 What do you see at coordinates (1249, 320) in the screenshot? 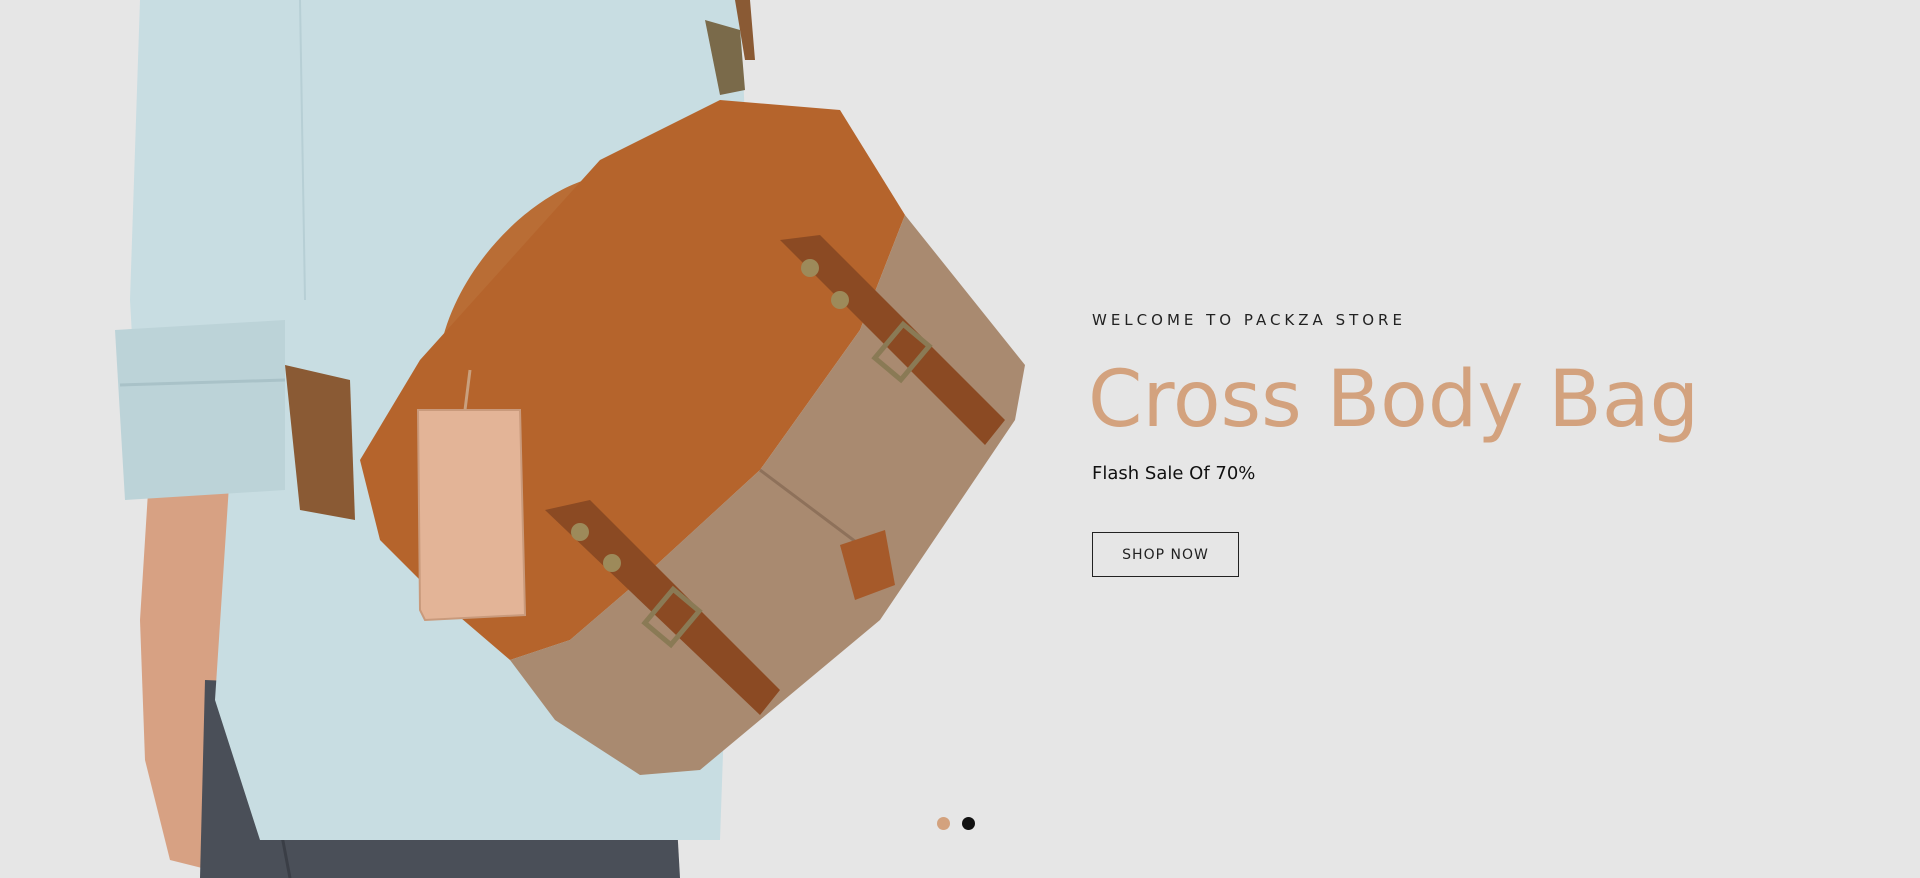
I see `hero-eyebrow: WELCOME TO PACKZA STORE` at bounding box center [1249, 320].